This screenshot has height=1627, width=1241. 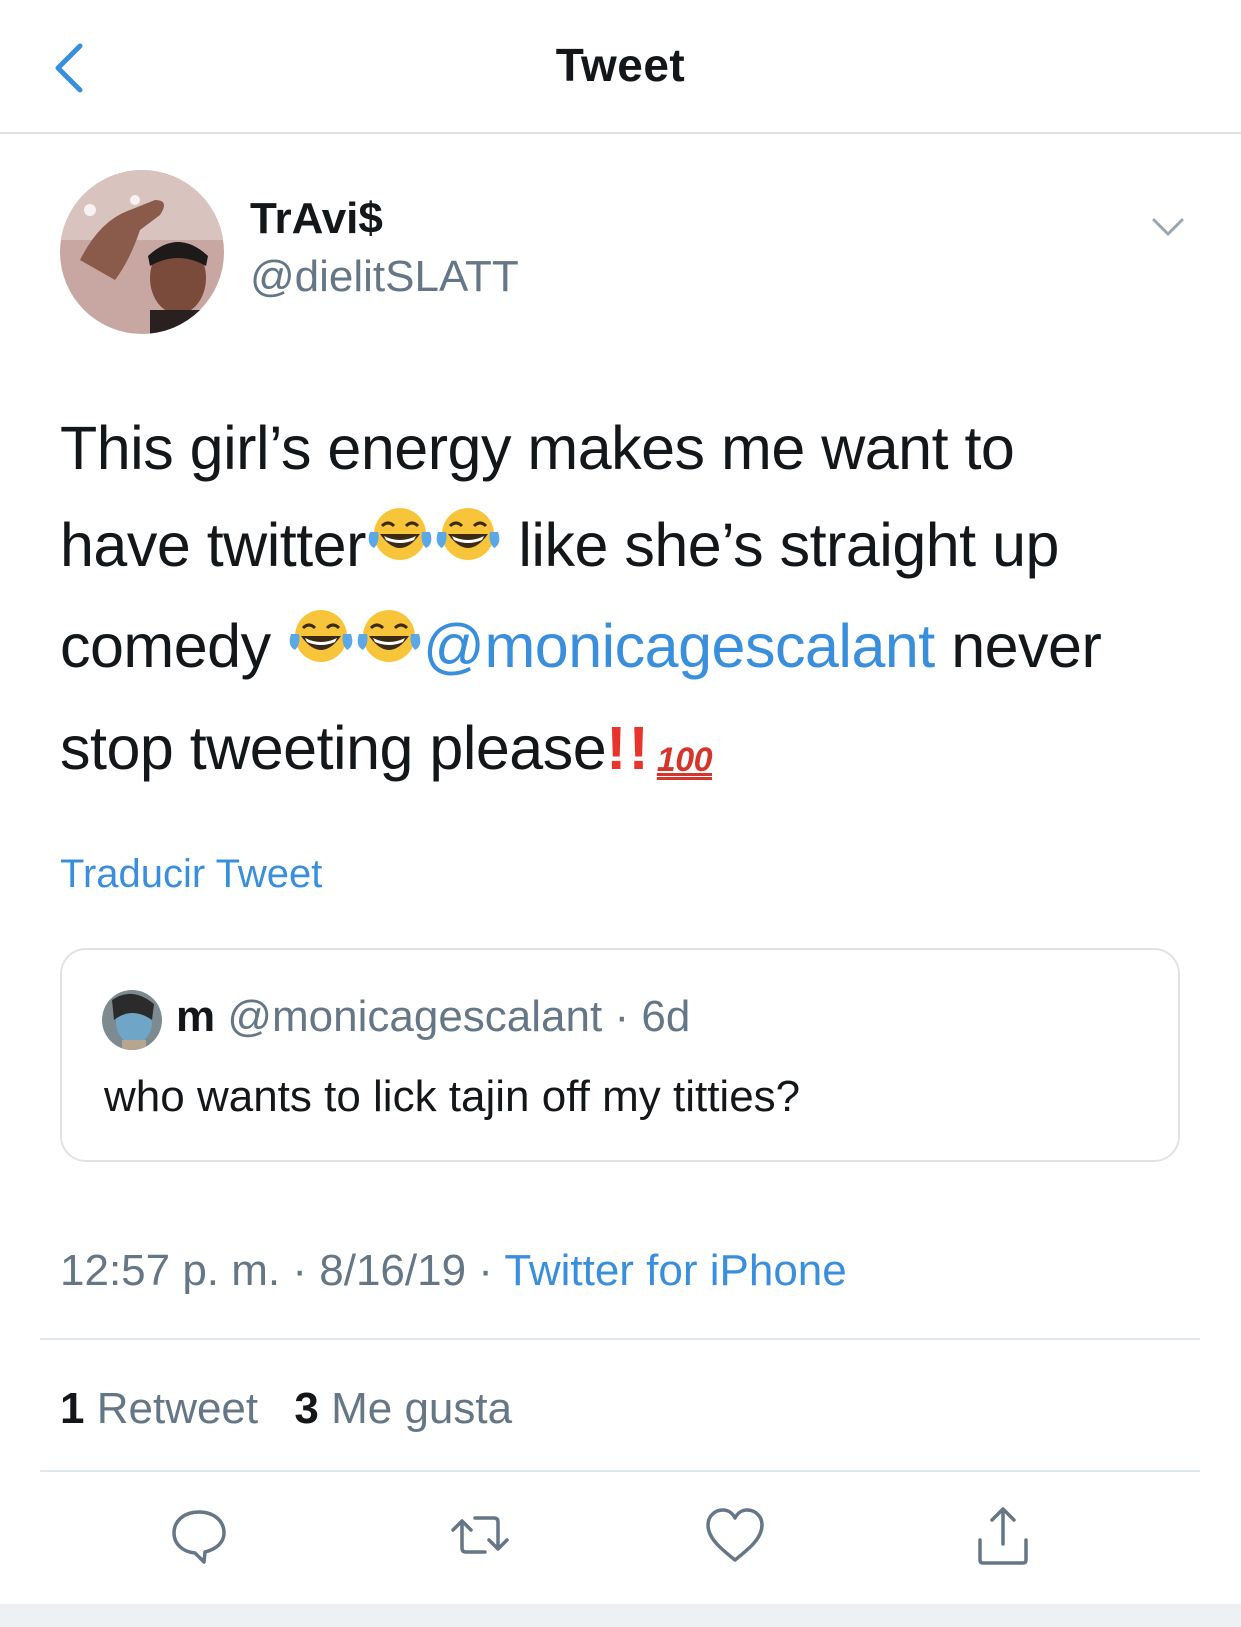 What do you see at coordinates (684, 759) in the screenshot?
I see `hundred-points-emoji-icon: 100` at bounding box center [684, 759].